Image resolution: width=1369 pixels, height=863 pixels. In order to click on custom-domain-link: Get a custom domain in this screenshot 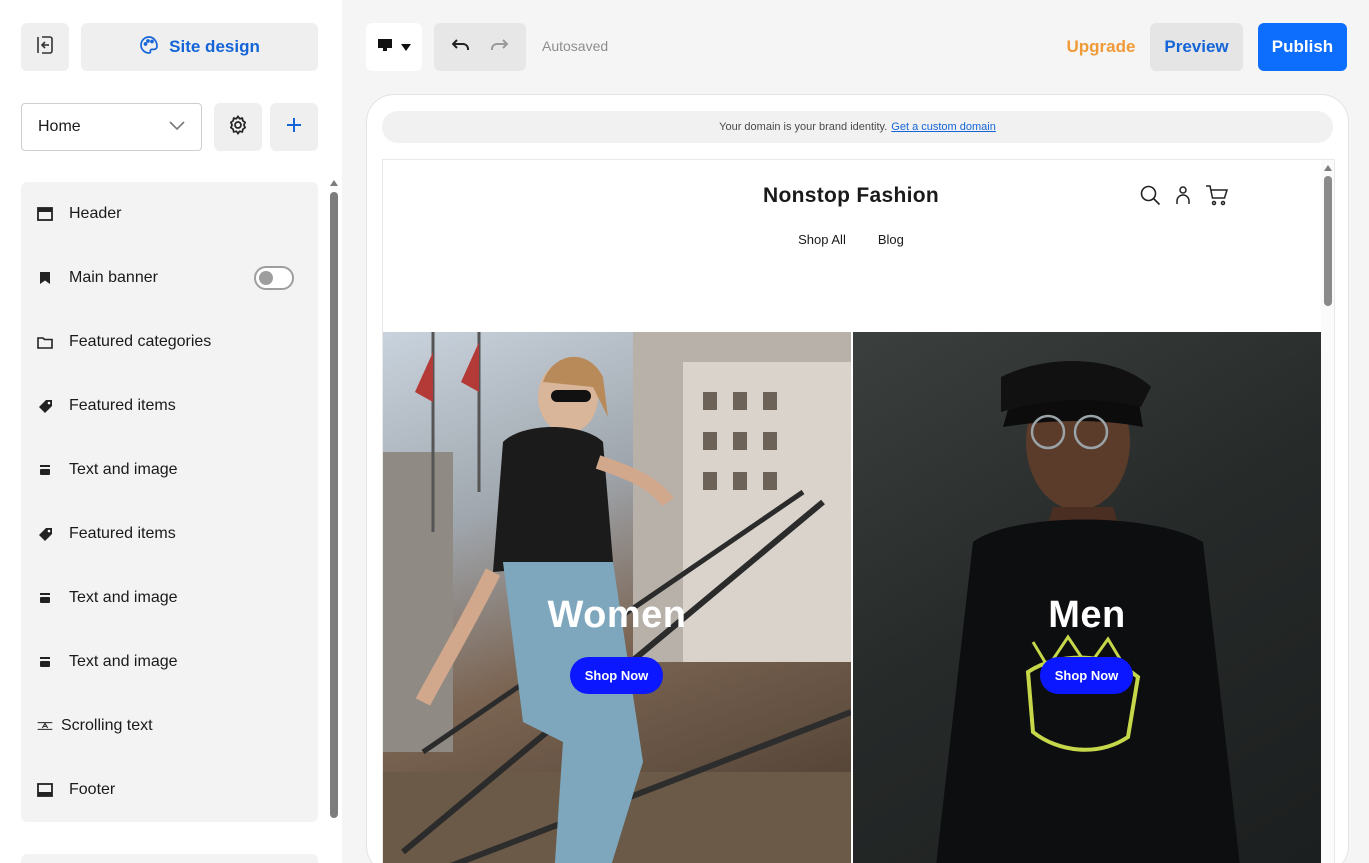, I will do `click(943, 127)`.